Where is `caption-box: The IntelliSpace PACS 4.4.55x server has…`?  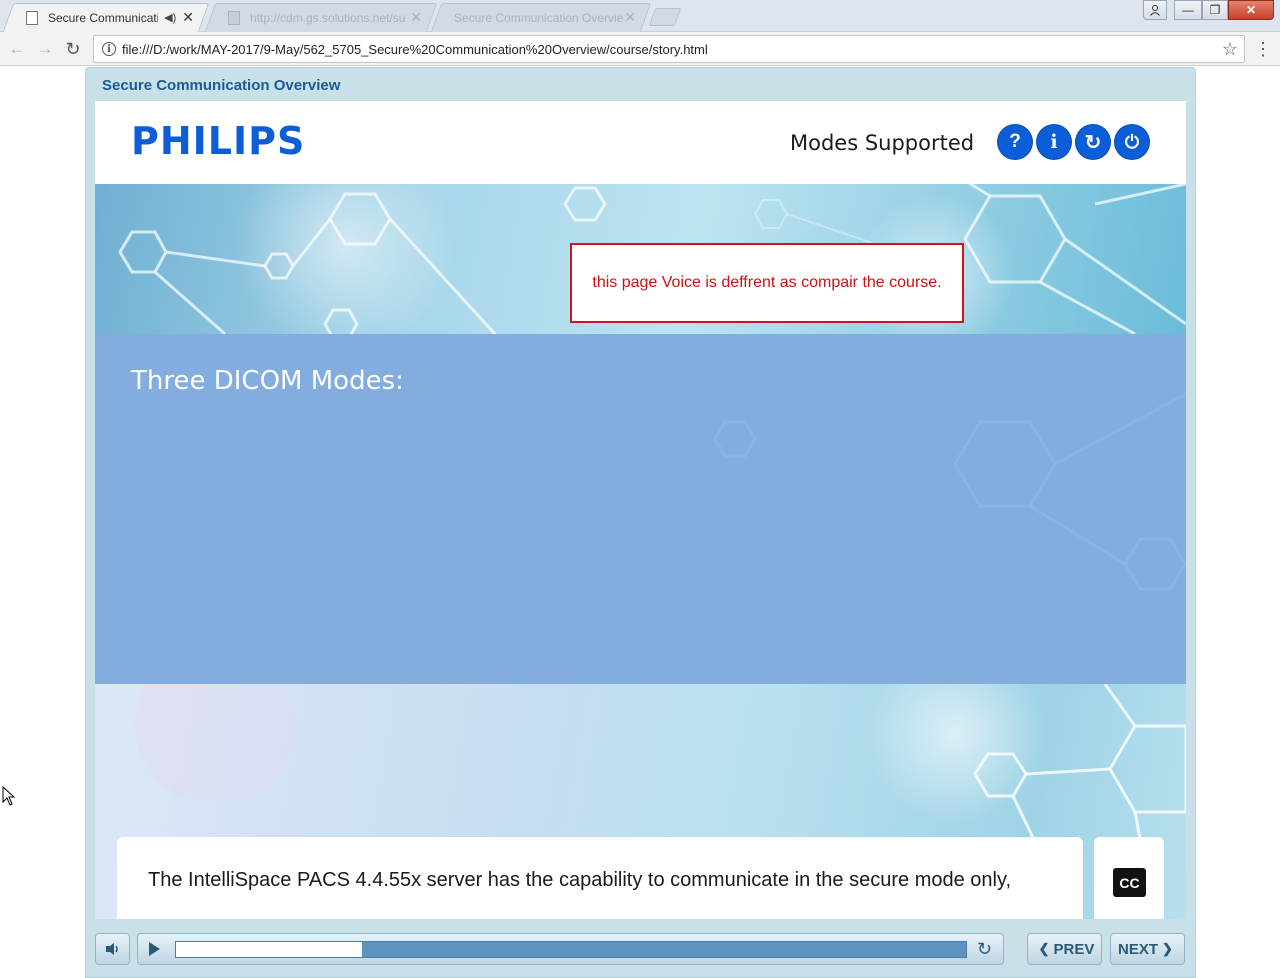
caption-box: The IntelliSpace PACS 4.4.55x server has… is located at coordinates (600, 878).